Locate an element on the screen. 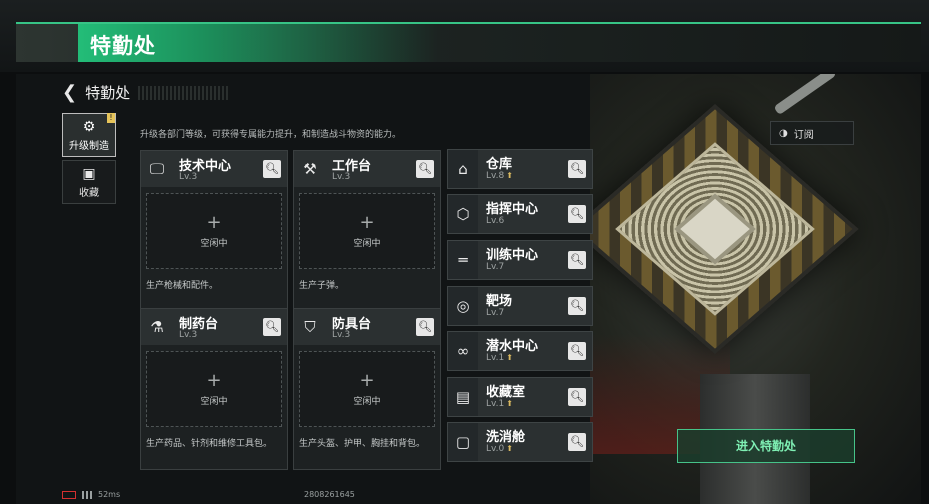 The height and width of the screenshot is (504, 929). armor-icon: ⛉ is located at coordinates (310, 327).